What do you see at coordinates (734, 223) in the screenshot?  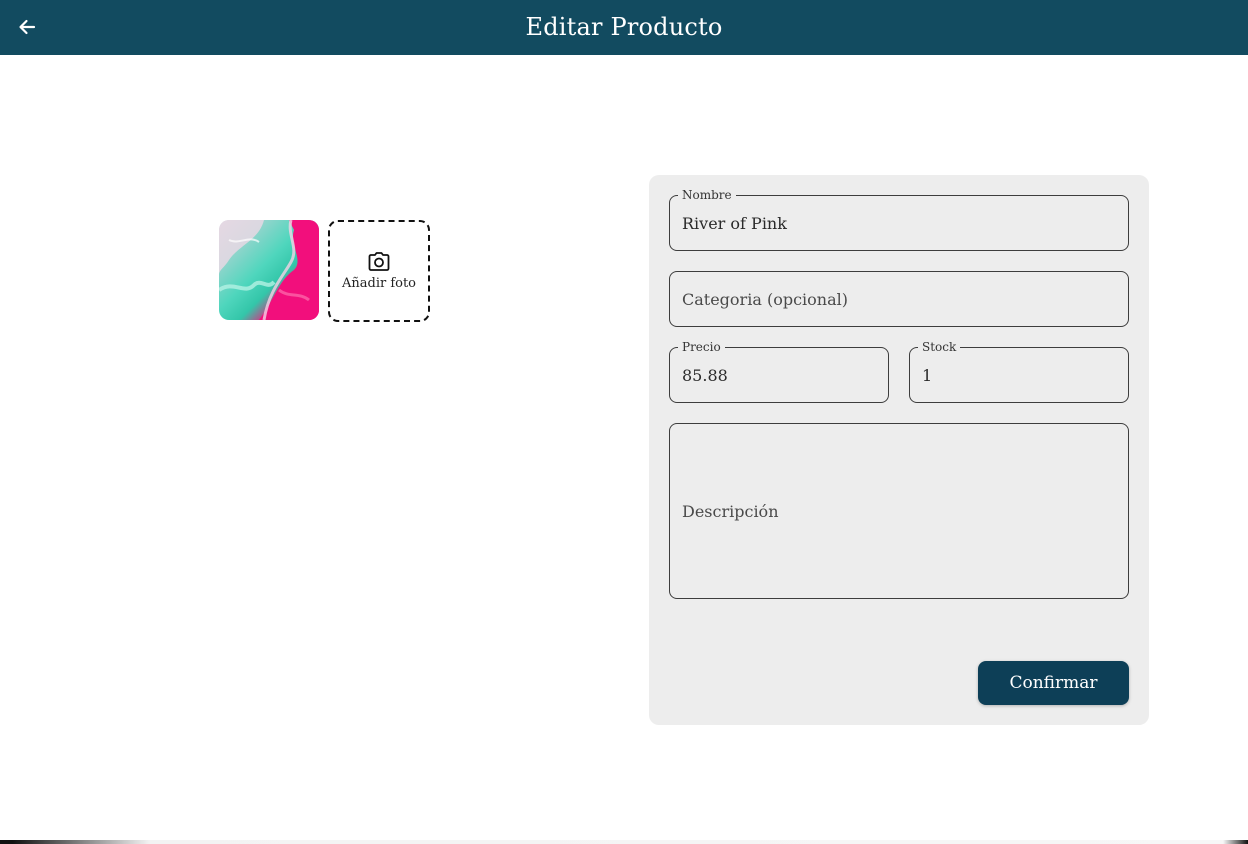 I see `name-value: River of Pink` at bounding box center [734, 223].